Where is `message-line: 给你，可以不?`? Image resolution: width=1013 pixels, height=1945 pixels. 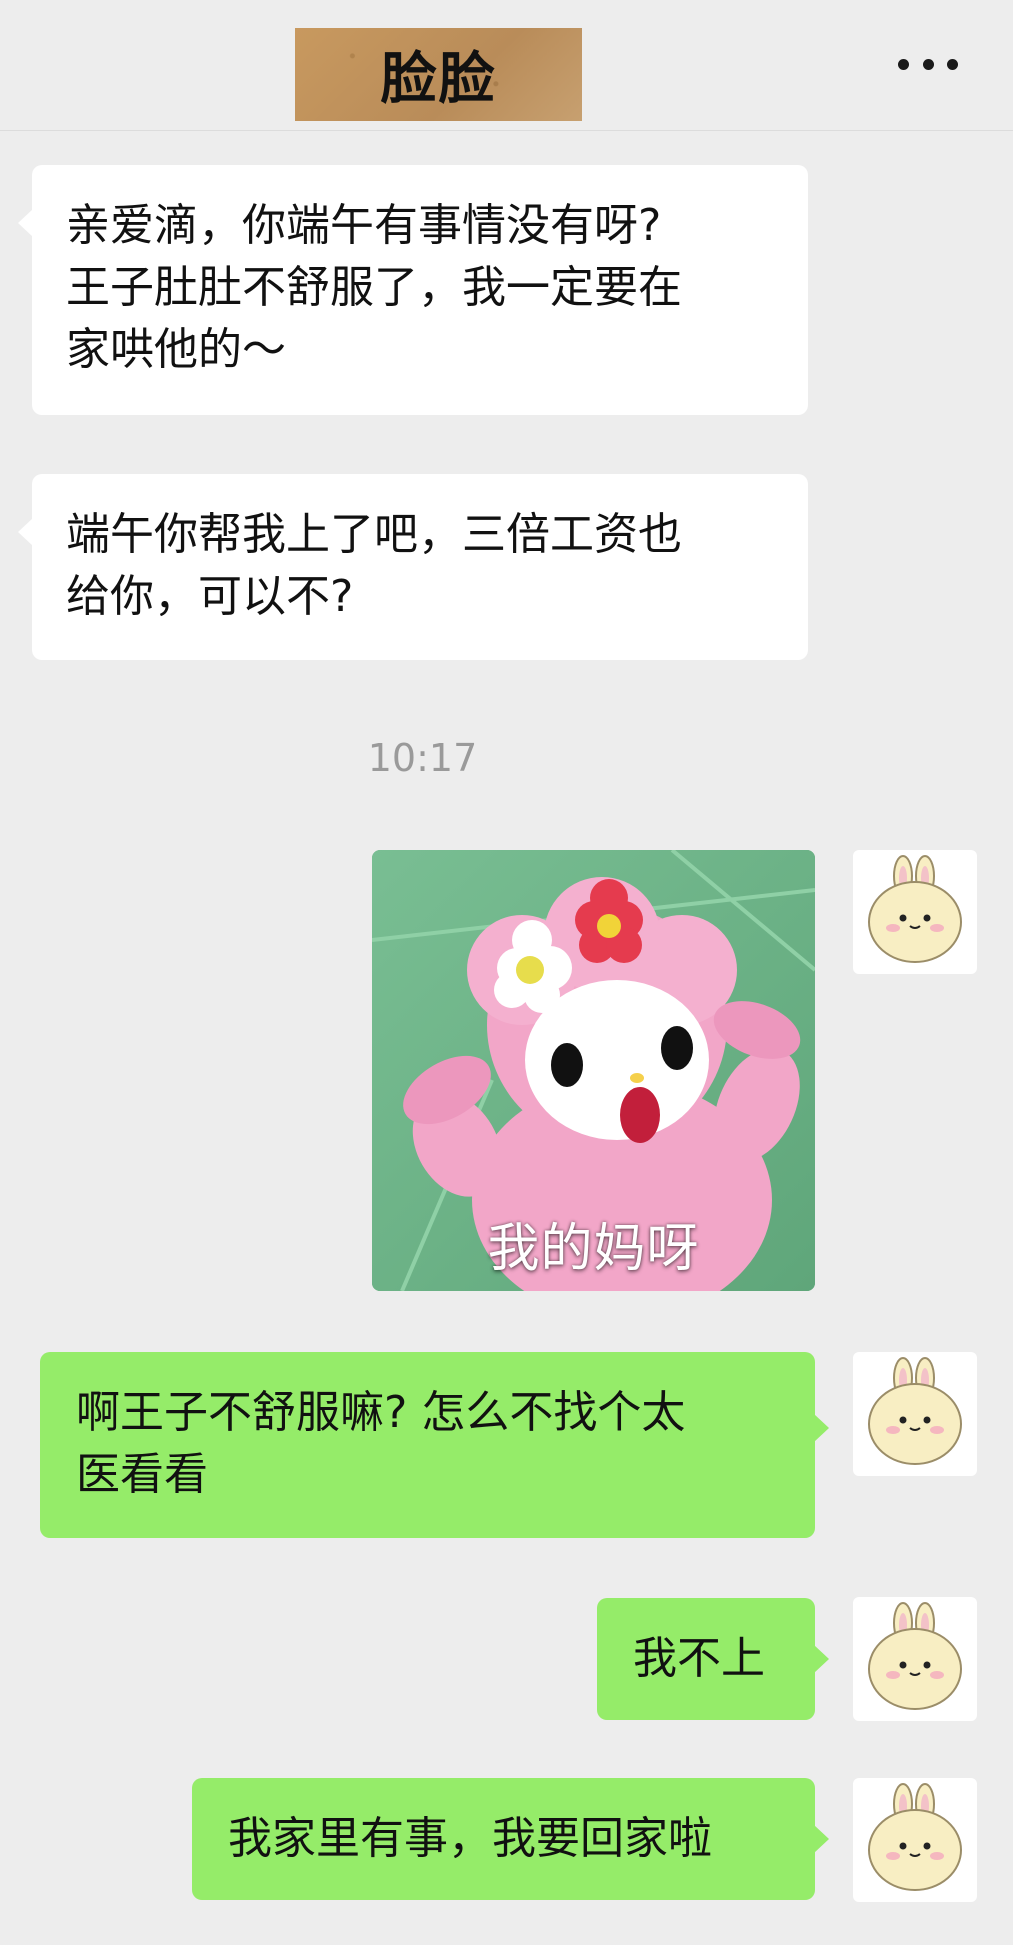
message-line: 给你，可以不? is located at coordinates (210, 596).